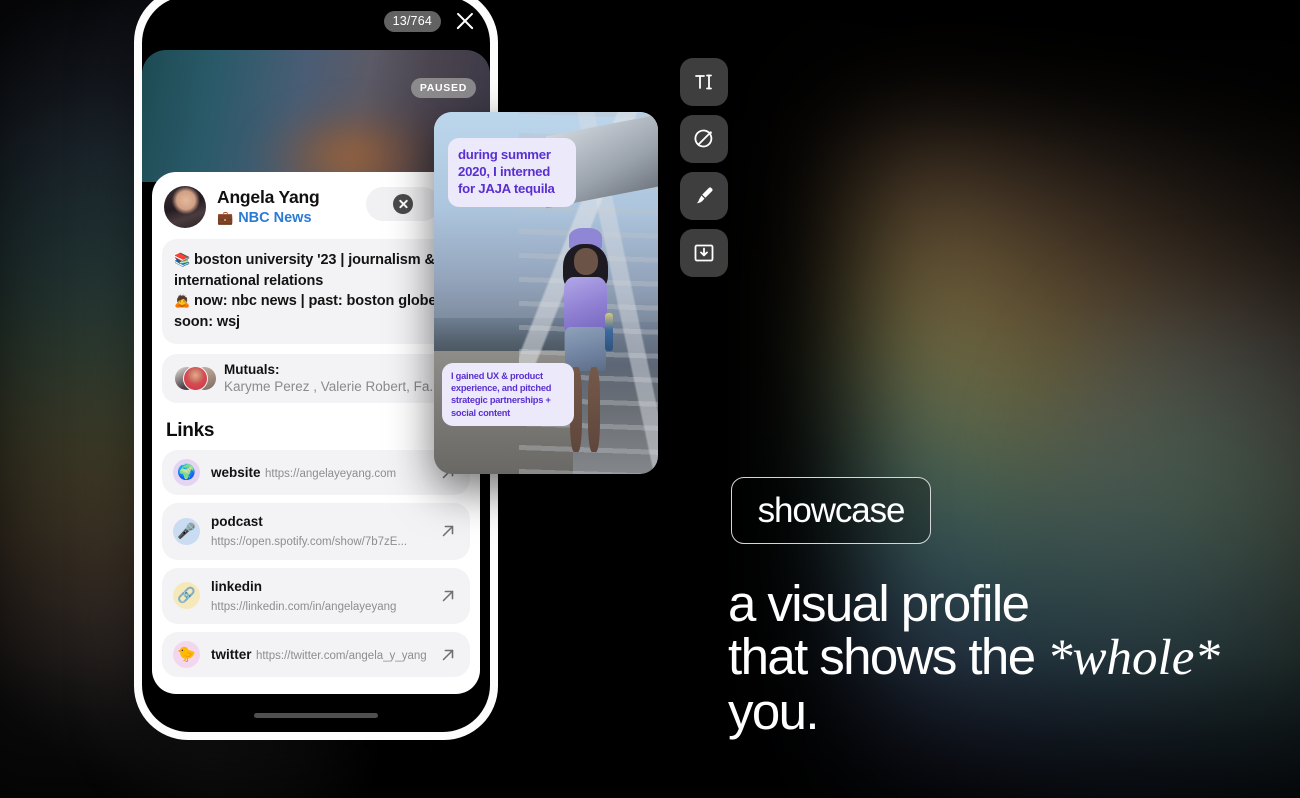 This screenshot has width=1300, height=798. I want to click on paintbrush-icon, so click(704, 195).